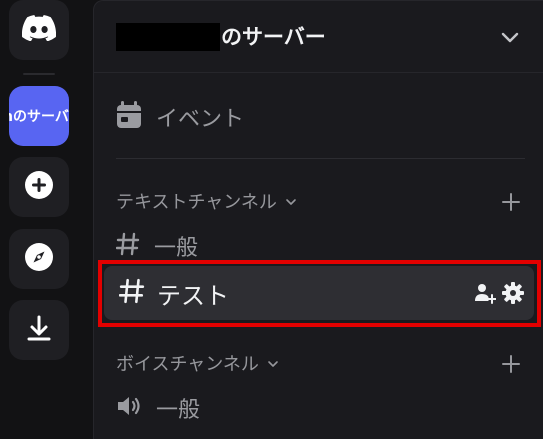 The height and width of the screenshot is (439, 543). What do you see at coordinates (129, 408) in the screenshot?
I see `speaker-icon` at bounding box center [129, 408].